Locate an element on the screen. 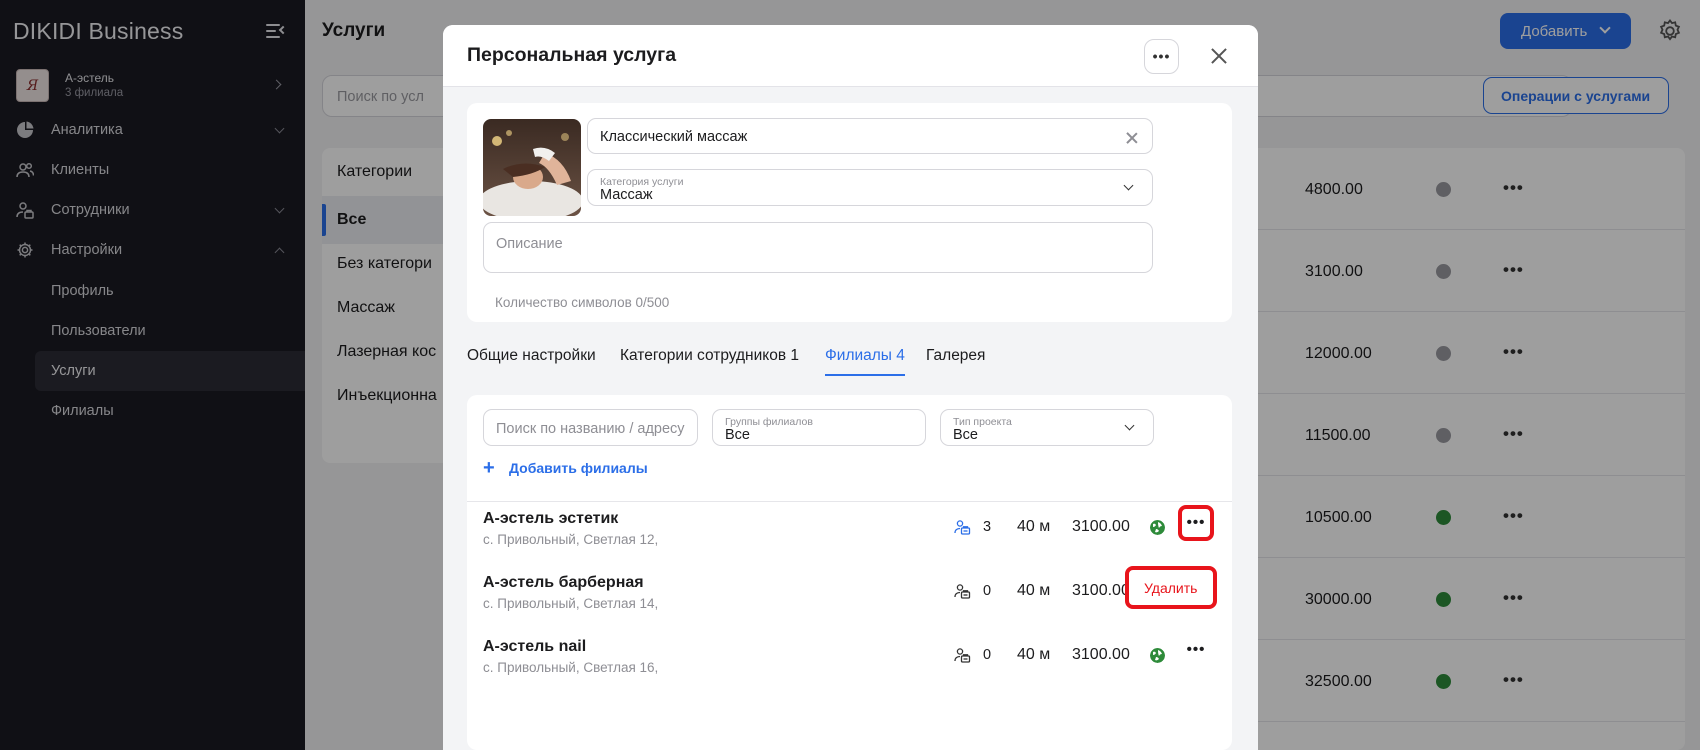 This screenshot has width=1700, height=750. plus-icon: + is located at coordinates (489, 468).